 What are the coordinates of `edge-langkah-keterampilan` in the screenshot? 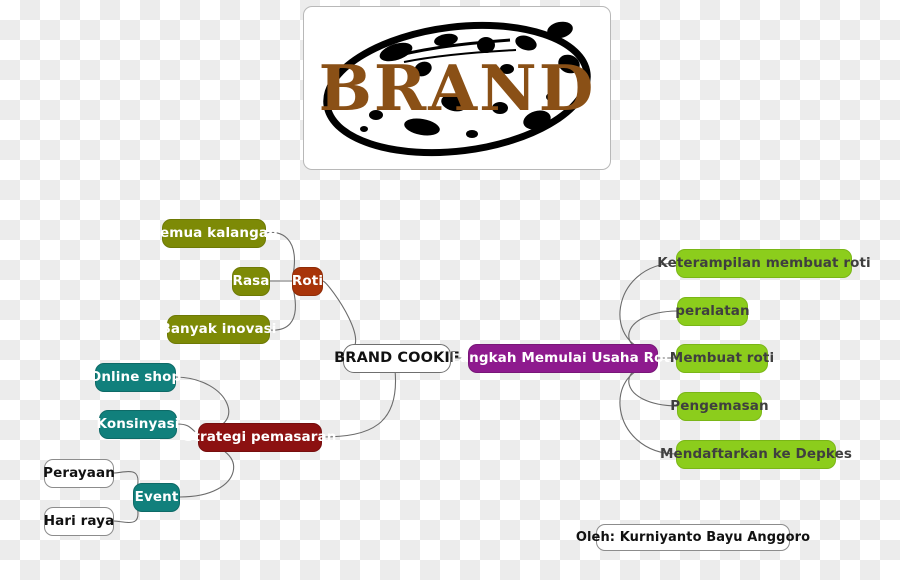 It's located at (648, 307).